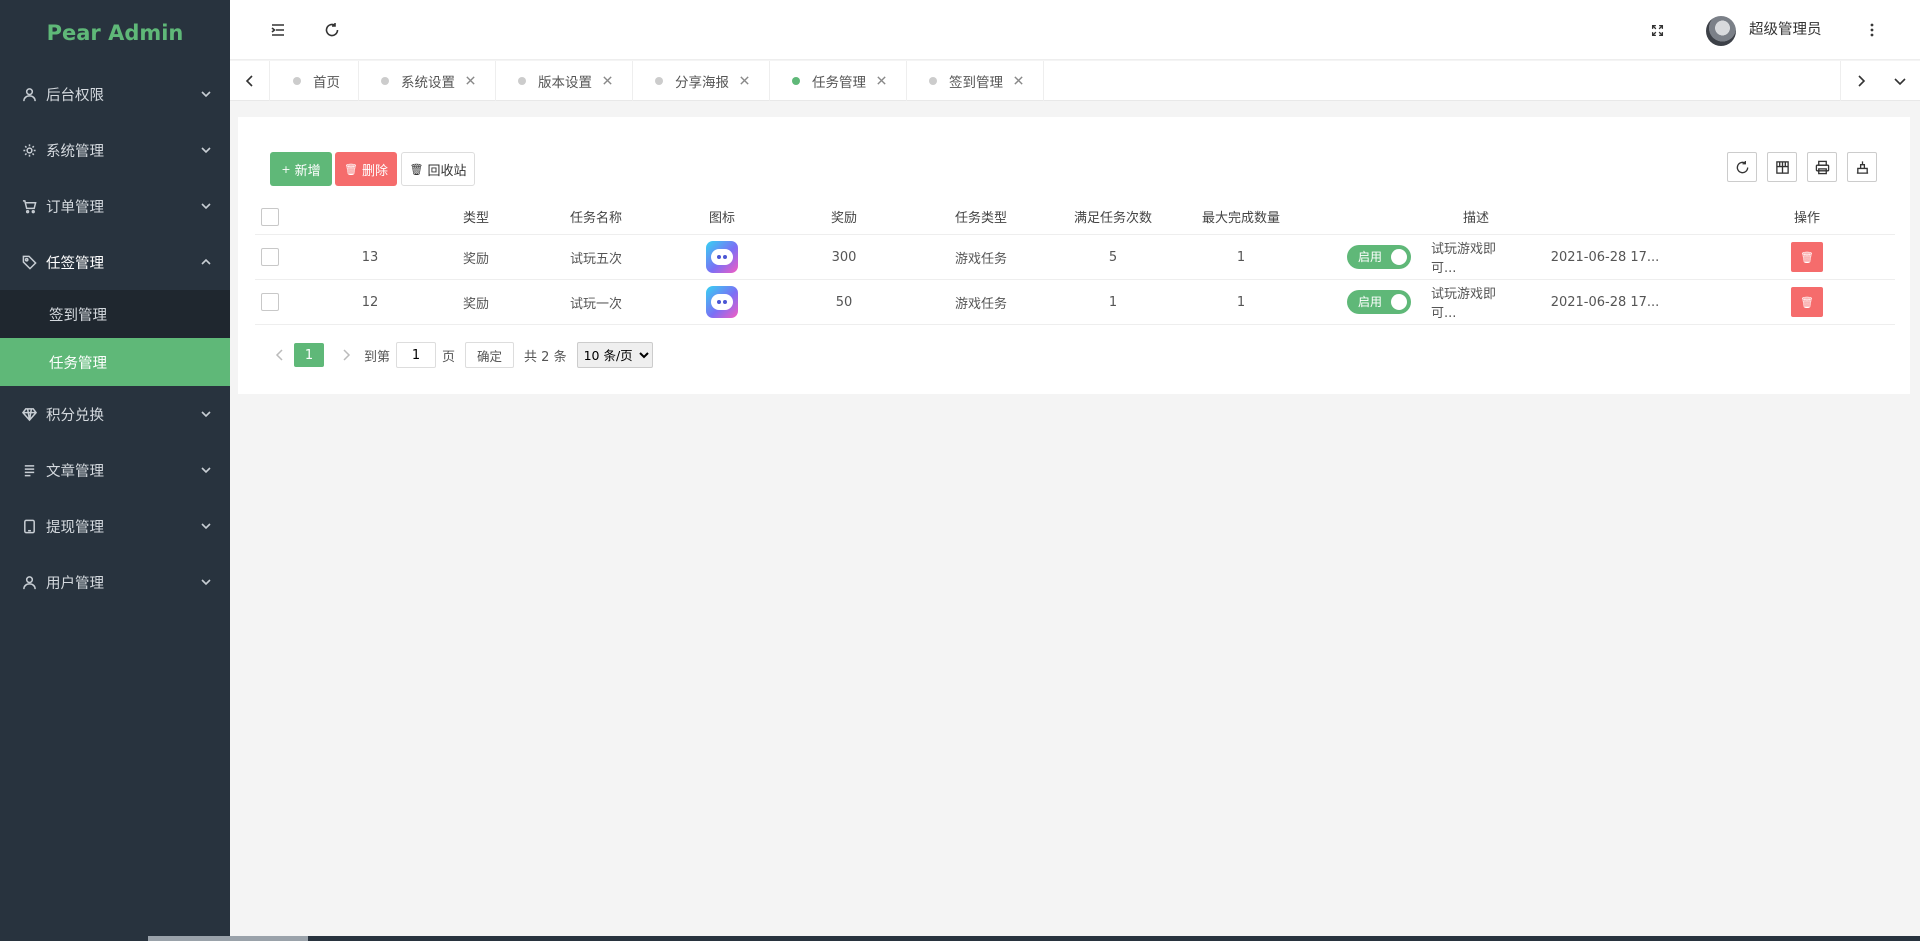 The width and height of the screenshot is (1920, 941). I want to click on more-vertical-icon, so click(1872, 30).